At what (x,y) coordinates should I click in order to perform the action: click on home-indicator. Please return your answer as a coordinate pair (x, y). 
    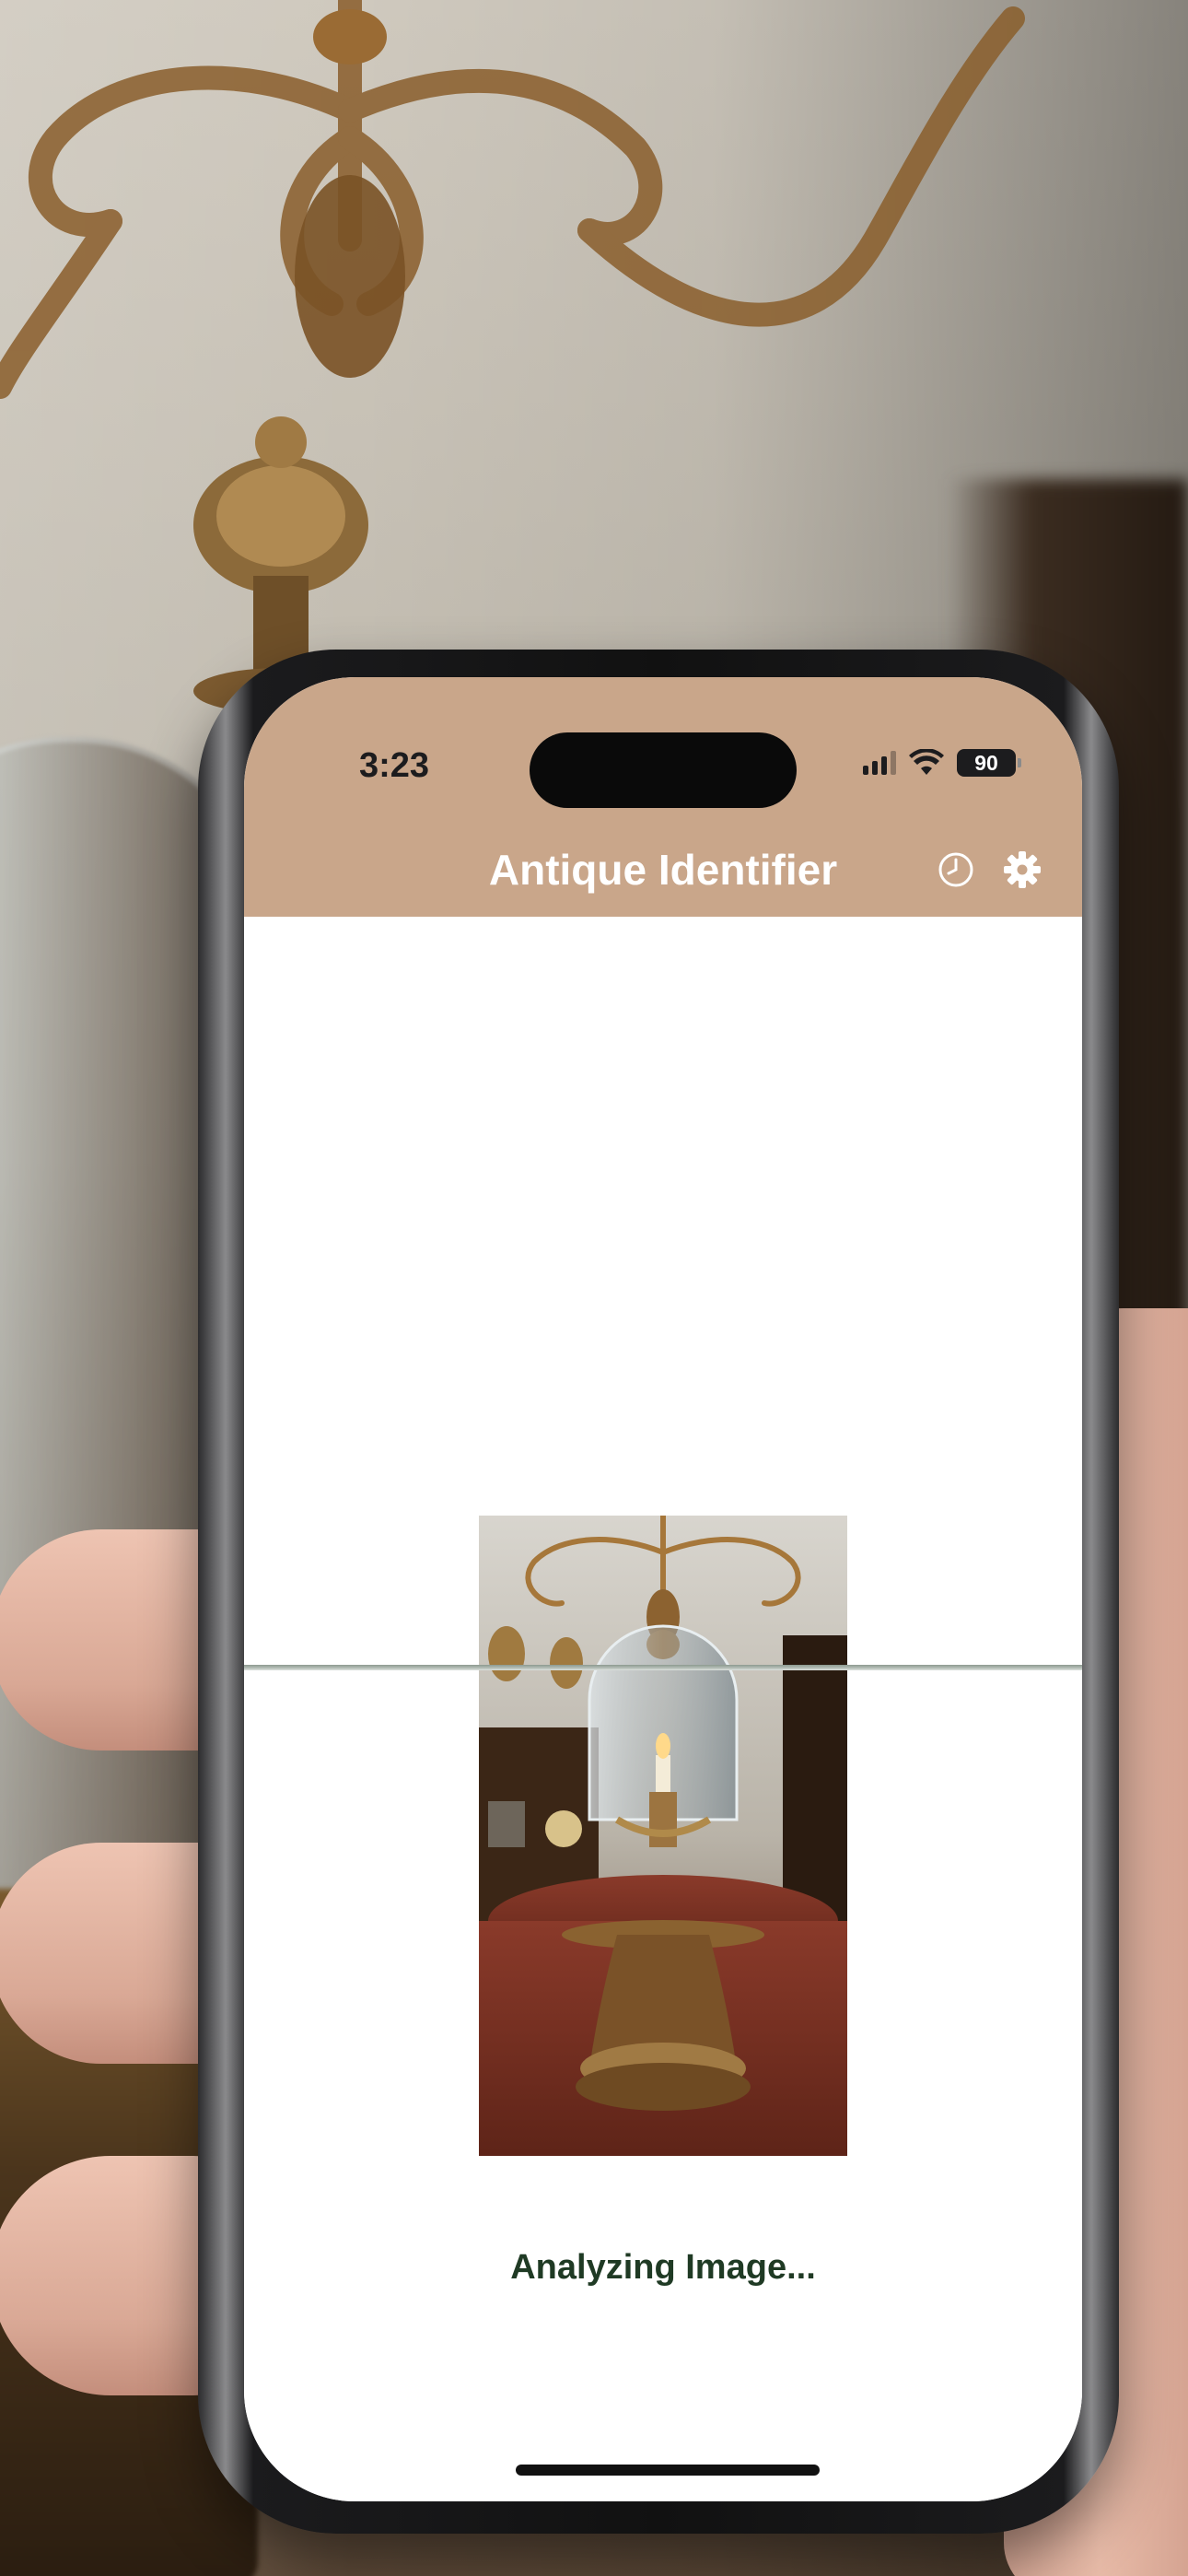
    Looking at the image, I should click on (668, 2470).